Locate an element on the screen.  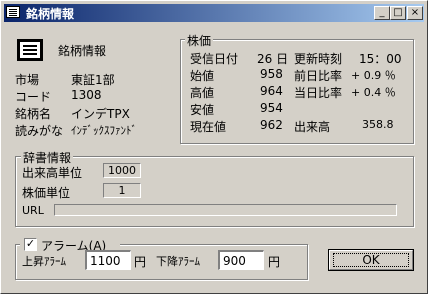
market-value: 東証1部 is located at coordinates (93, 80).